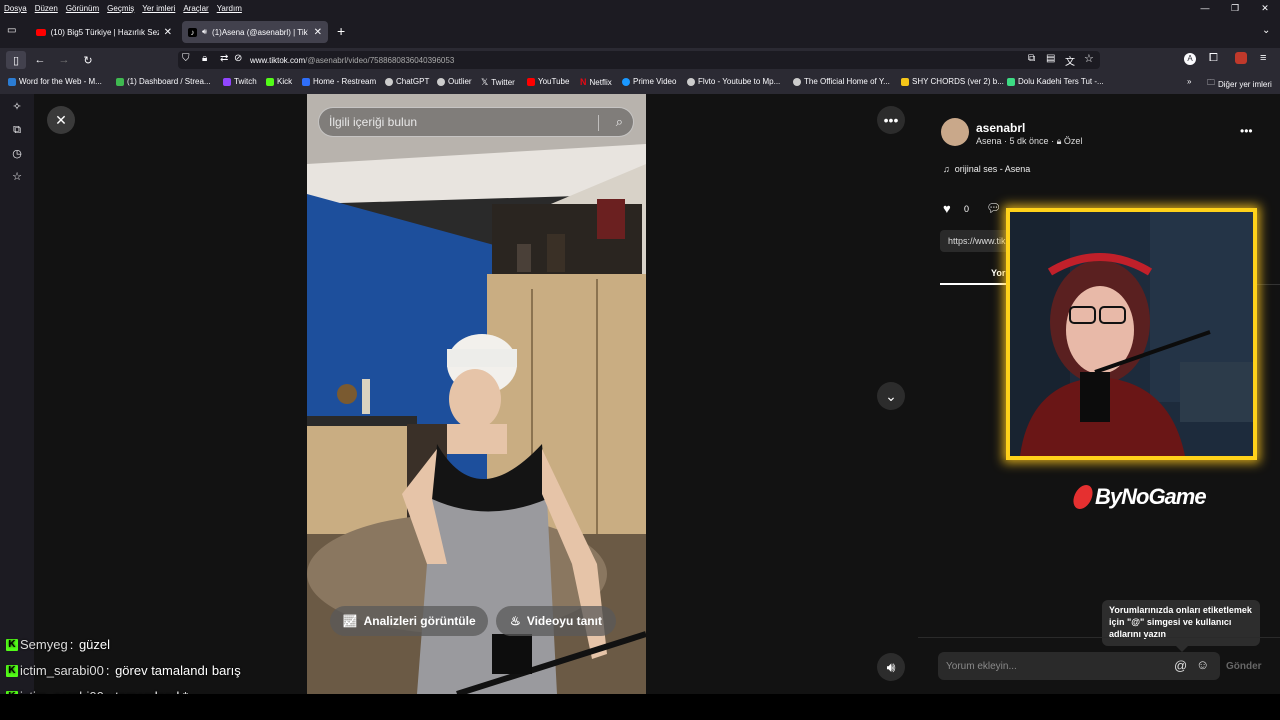 The width and height of the screenshot is (1280, 720). I want to click on forward-button: →, so click(64, 60).